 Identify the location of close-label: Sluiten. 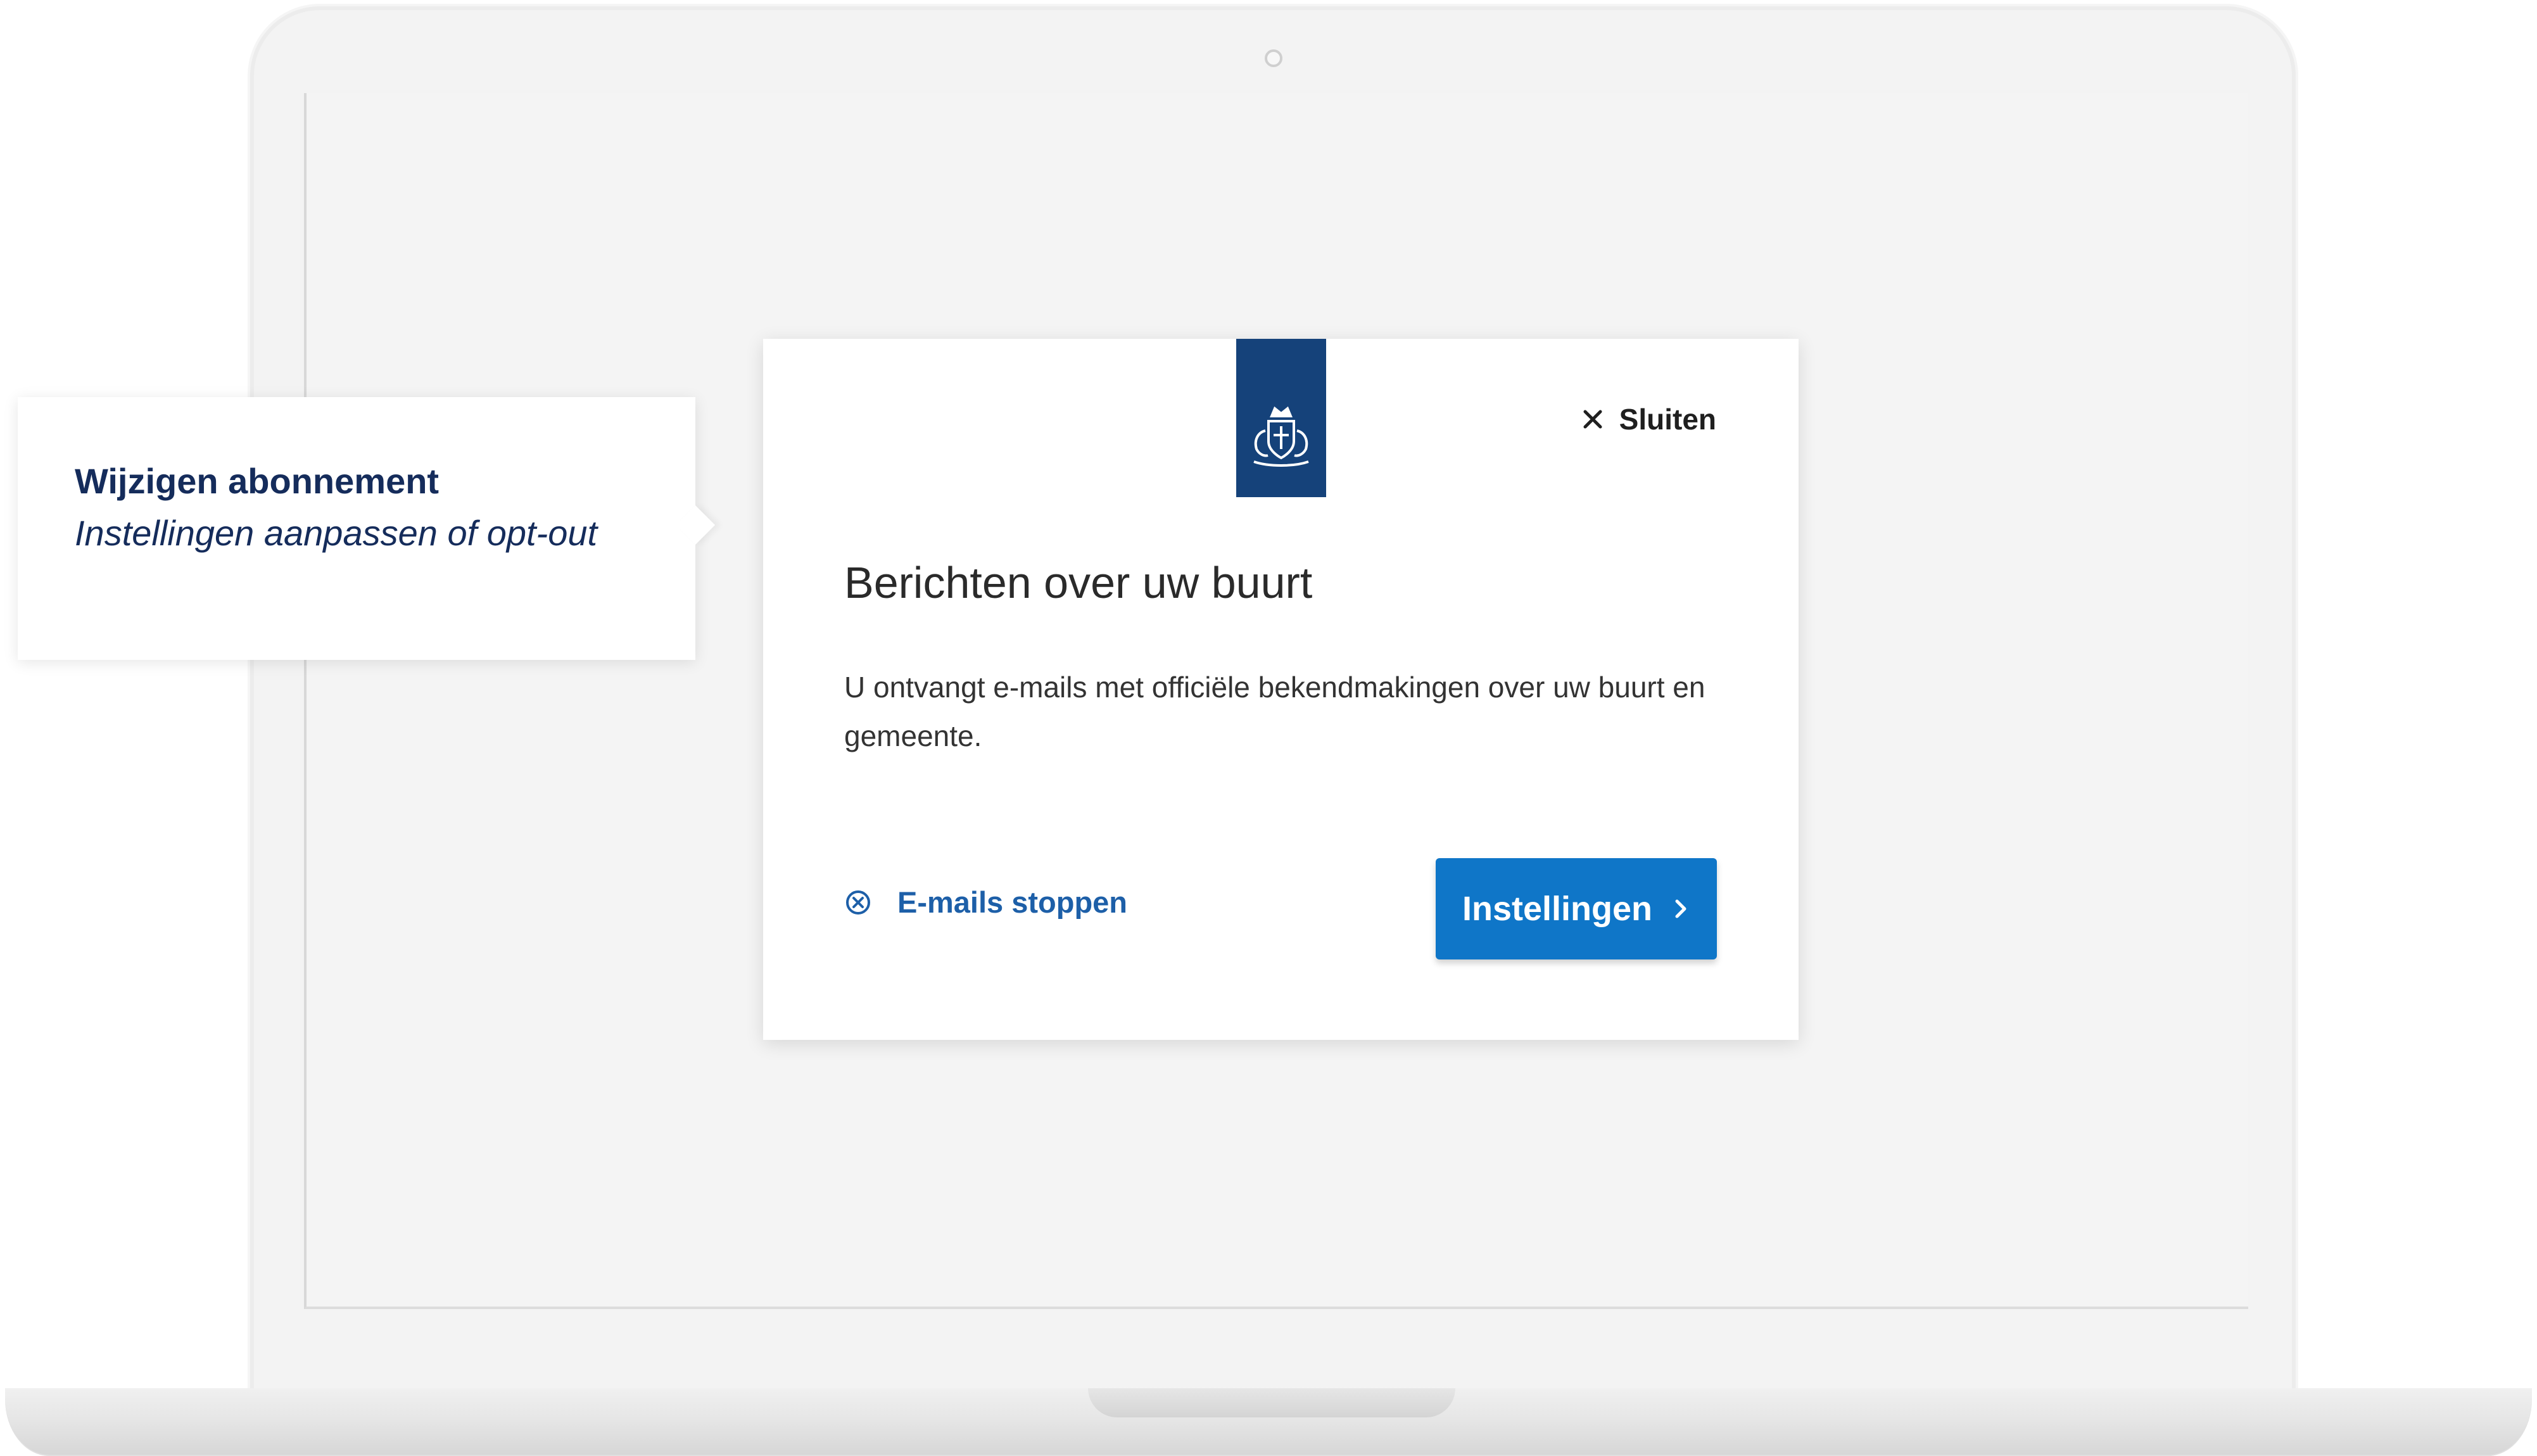
(1668, 419).